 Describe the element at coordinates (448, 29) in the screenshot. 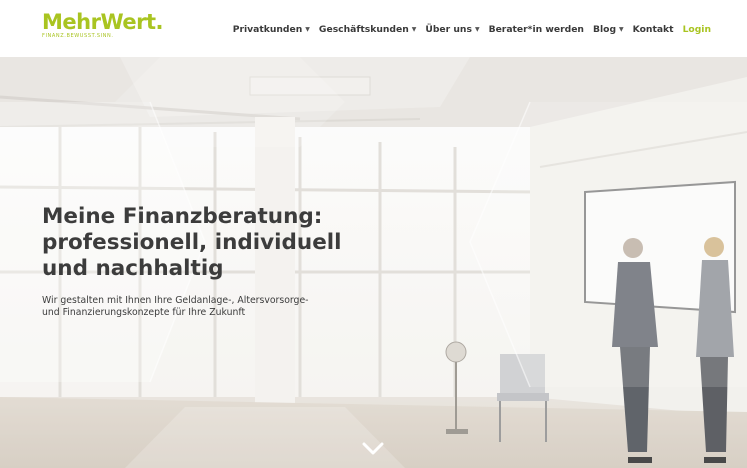

I see `nav-label: Über uns` at that location.